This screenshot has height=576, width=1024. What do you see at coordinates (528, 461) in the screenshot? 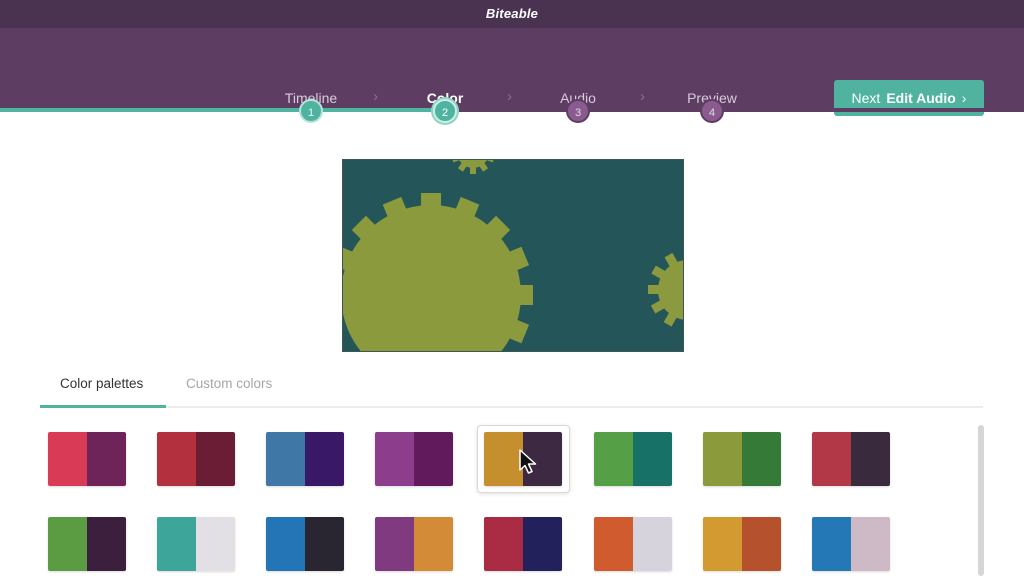
I see `mouse-cursor-icon` at bounding box center [528, 461].